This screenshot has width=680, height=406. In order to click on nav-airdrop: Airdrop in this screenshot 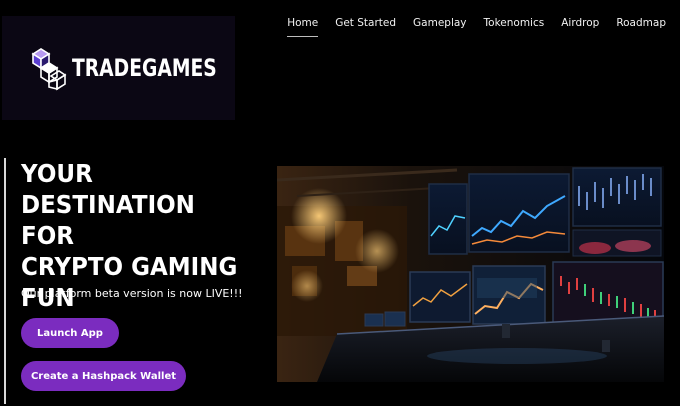, I will do `click(580, 27)`.